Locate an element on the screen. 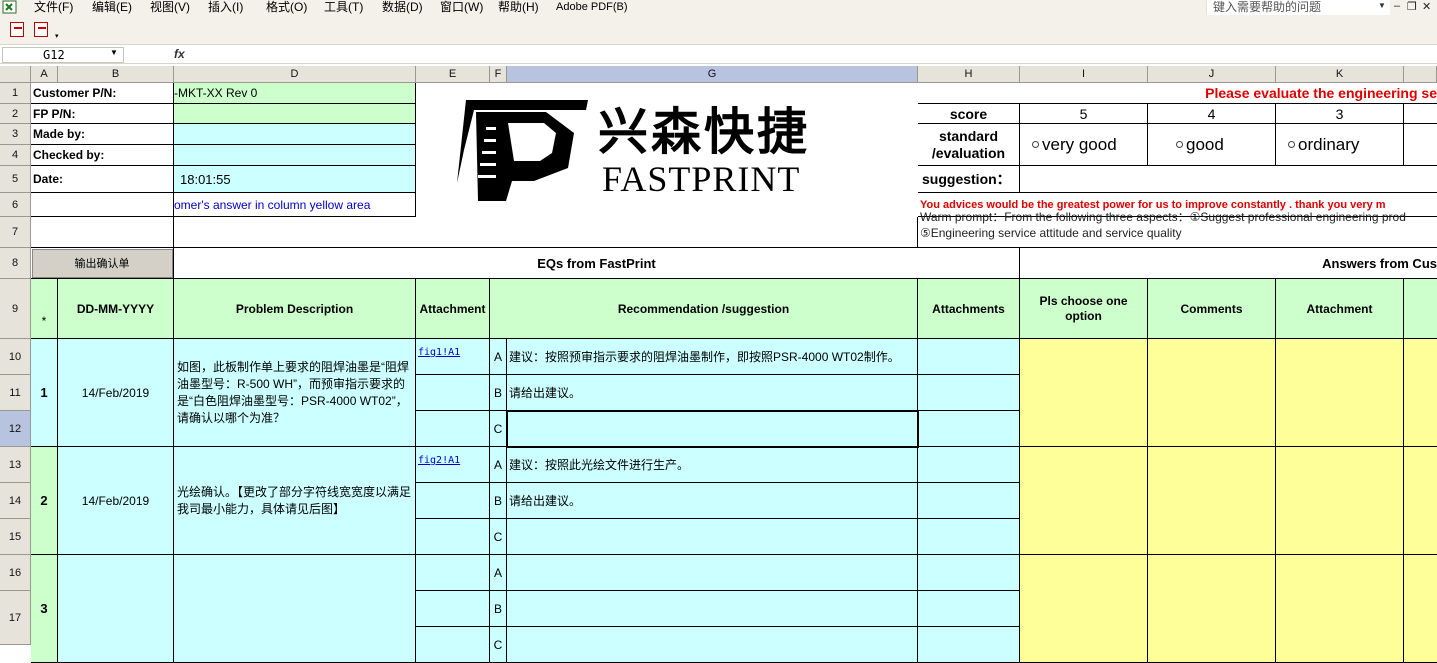  eq1-attachment-c is located at coordinates (453, 429).